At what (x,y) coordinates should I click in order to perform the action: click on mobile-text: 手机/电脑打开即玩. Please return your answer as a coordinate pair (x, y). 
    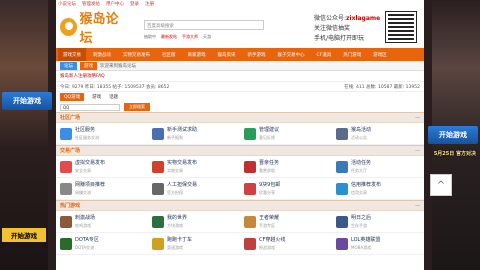
    Looking at the image, I should click on (339, 38).